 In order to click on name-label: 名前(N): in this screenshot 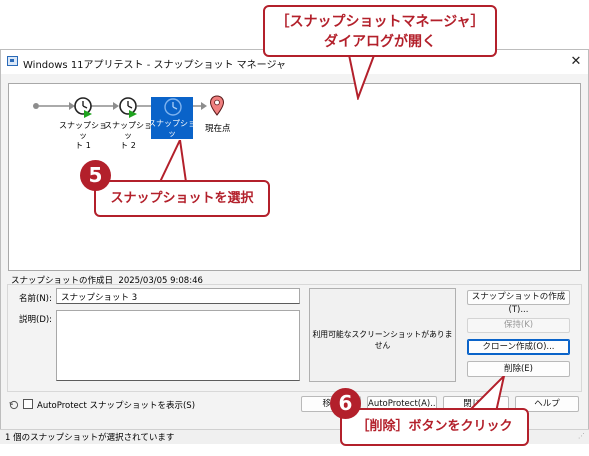, I will do `click(35, 299)`.